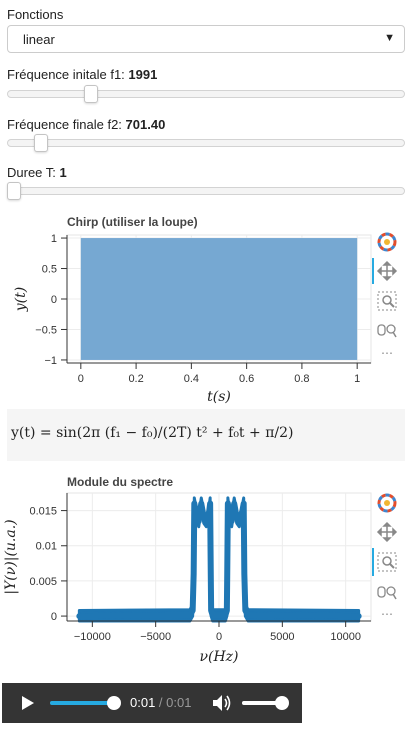 Image resolution: width=416 pixels, height=734 pixels. Describe the element at coordinates (114, 703) in the screenshot. I see `progress-handle` at that location.